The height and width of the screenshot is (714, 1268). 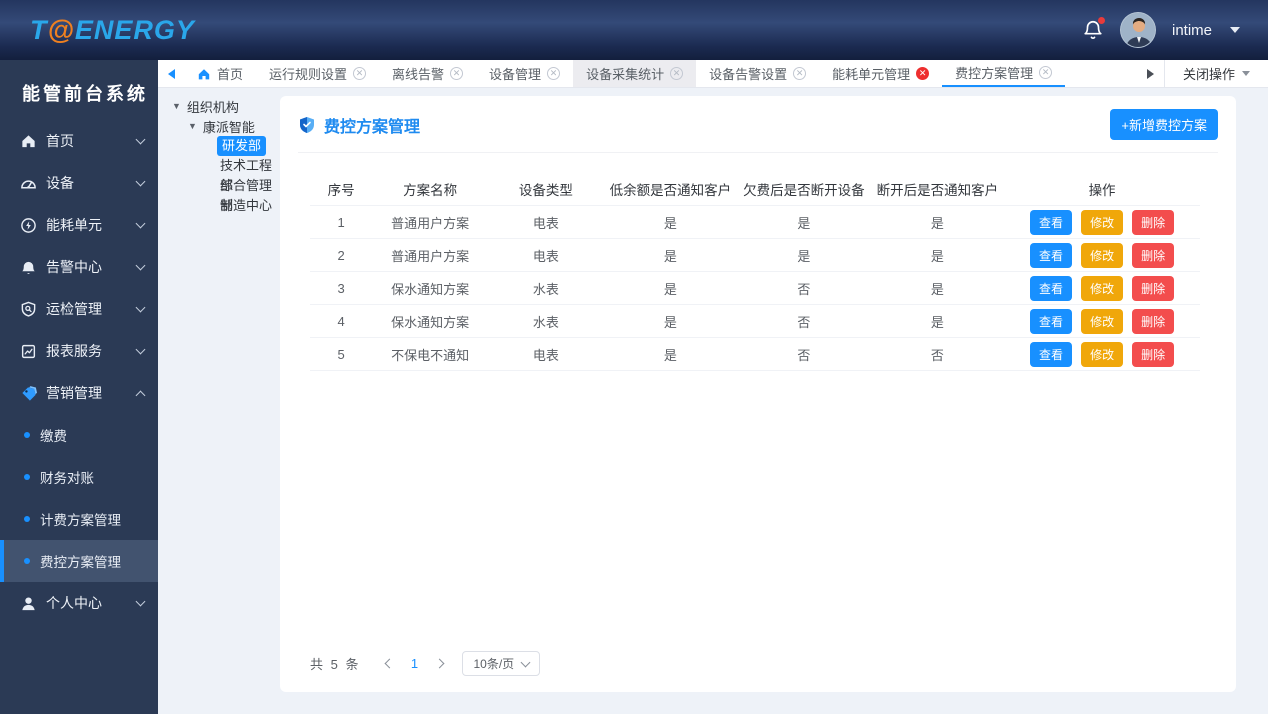 What do you see at coordinates (414, 663) in the screenshot?
I see `current-page: 1` at bounding box center [414, 663].